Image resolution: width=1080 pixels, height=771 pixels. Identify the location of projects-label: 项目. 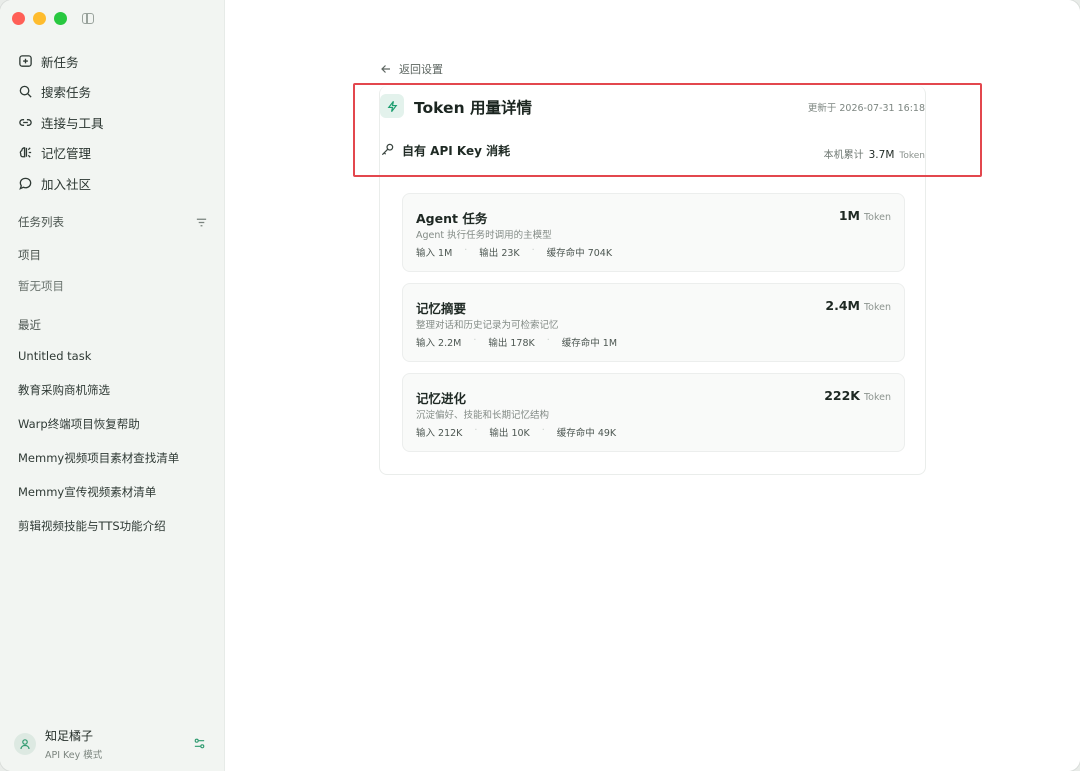
(29, 255).